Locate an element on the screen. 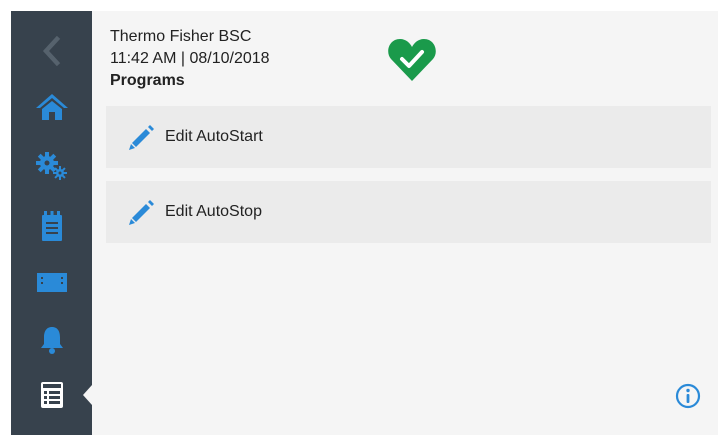 The width and height of the screenshot is (718, 435). datetime: 11:42 AM | 08/10/2018 is located at coordinates (190, 58).